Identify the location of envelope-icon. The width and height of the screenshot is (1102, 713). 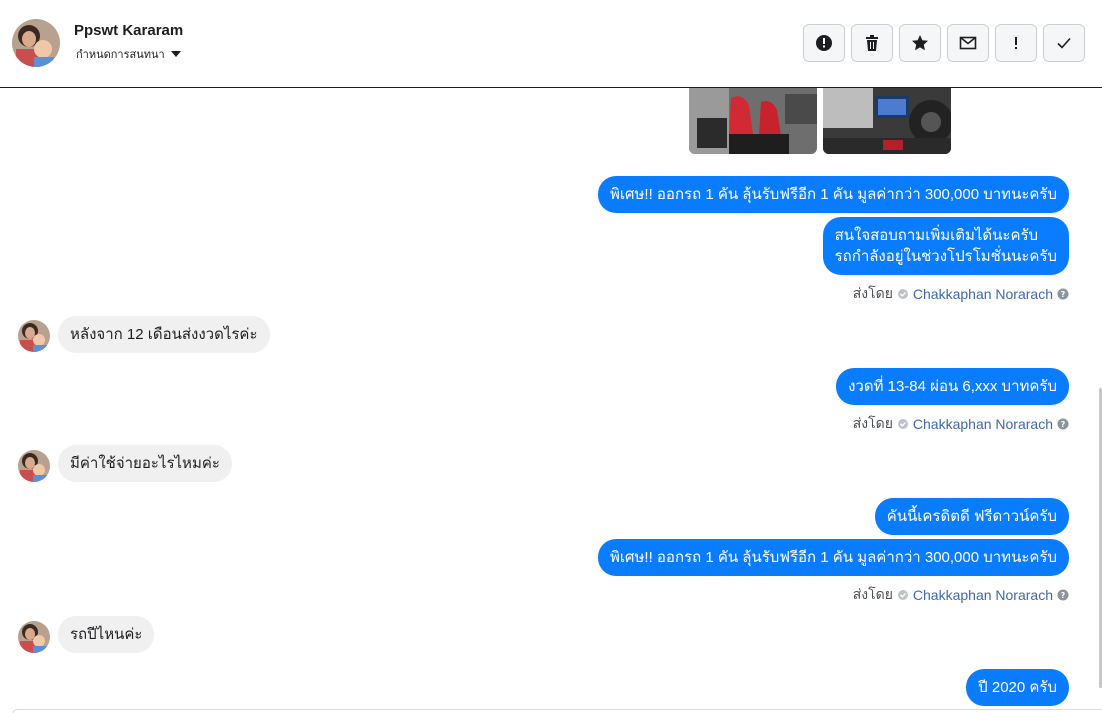
(968, 43).